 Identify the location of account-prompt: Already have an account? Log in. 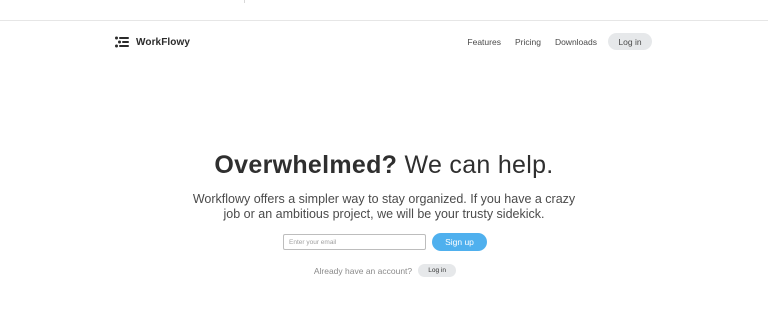
(384, 270).